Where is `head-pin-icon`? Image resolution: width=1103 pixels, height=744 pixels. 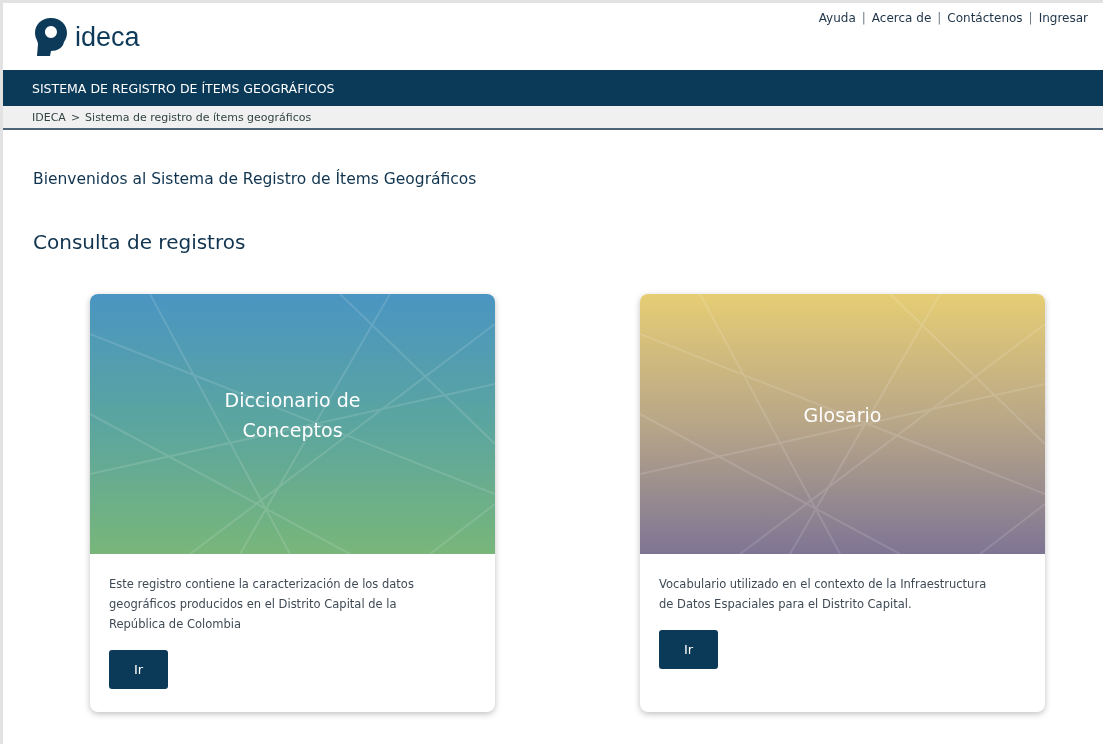
head-pin-icon is located at coordinates (51, 37).